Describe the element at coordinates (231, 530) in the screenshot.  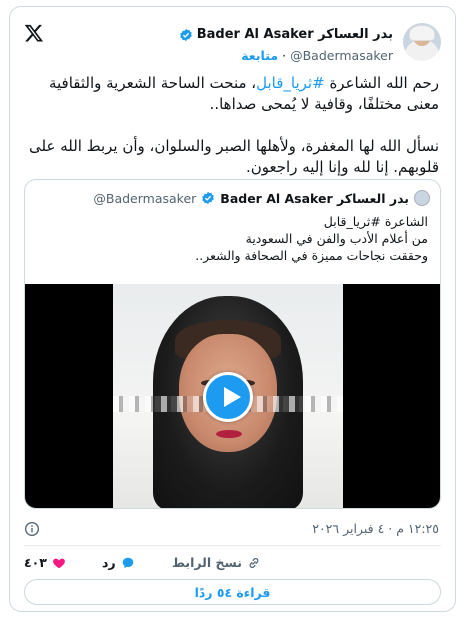
I see `tweet-meta: ١٢:٢٥ م · ٤ فبراير ٢٠٢٦` at that location.